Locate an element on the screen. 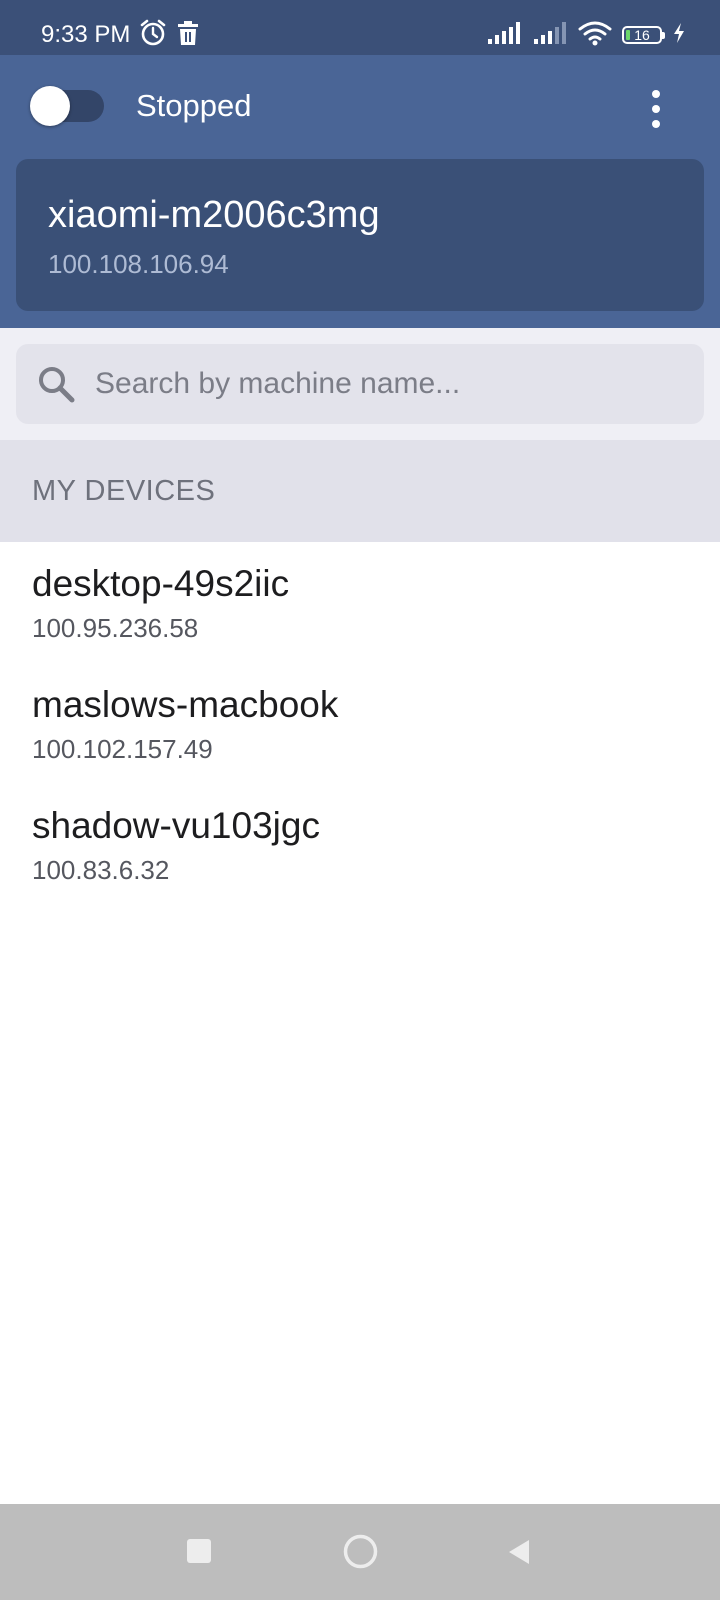  current-device-ip: 100.108.106.94 is located at coordinates (138, 264).